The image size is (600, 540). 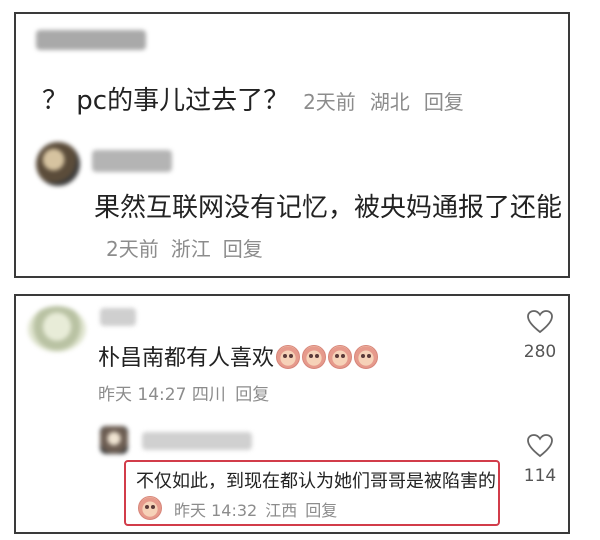 I want to click on comment-time: 昨天 14:32, so click(x=216, y=510).